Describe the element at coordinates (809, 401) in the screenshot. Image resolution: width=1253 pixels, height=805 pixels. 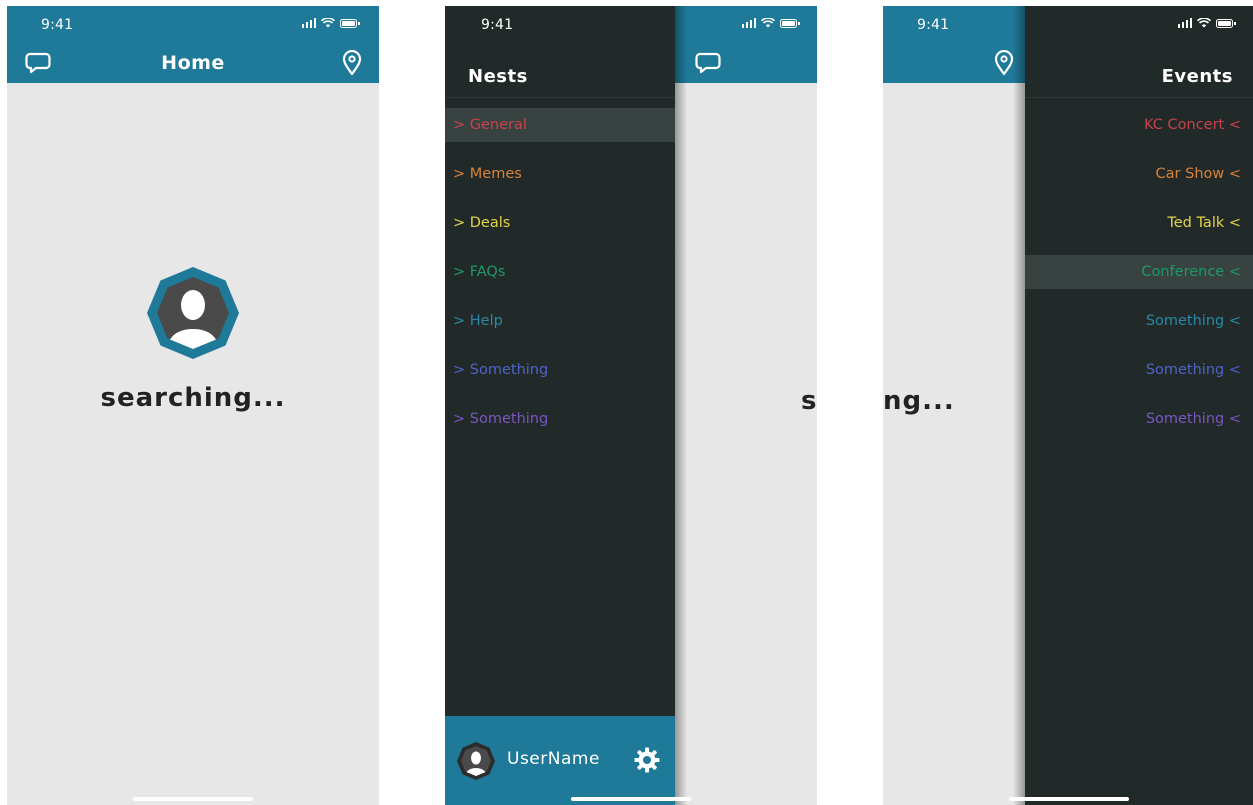
I see `partial-search-text: s` at that location.